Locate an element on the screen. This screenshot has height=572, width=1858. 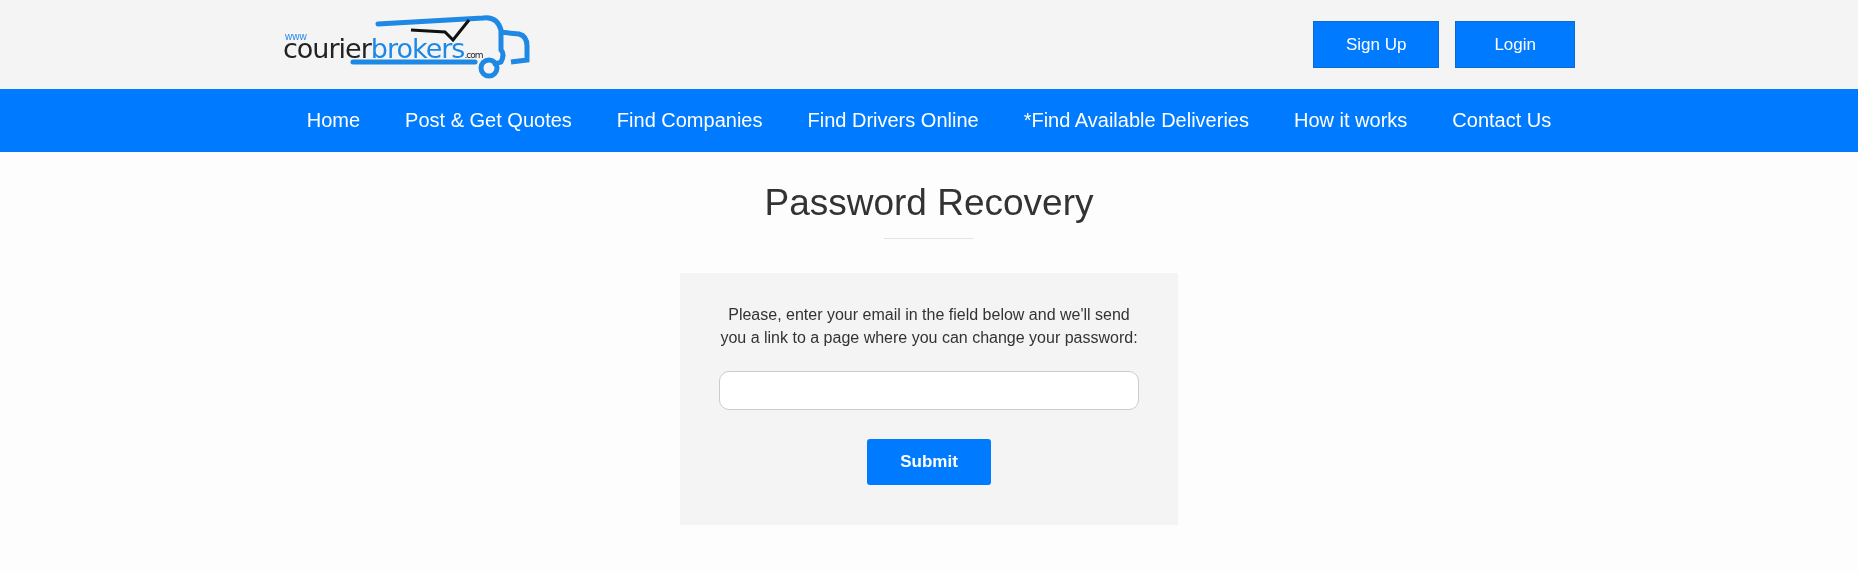
nav-link: Find Drivers Online is located at coordinates (893, 120).